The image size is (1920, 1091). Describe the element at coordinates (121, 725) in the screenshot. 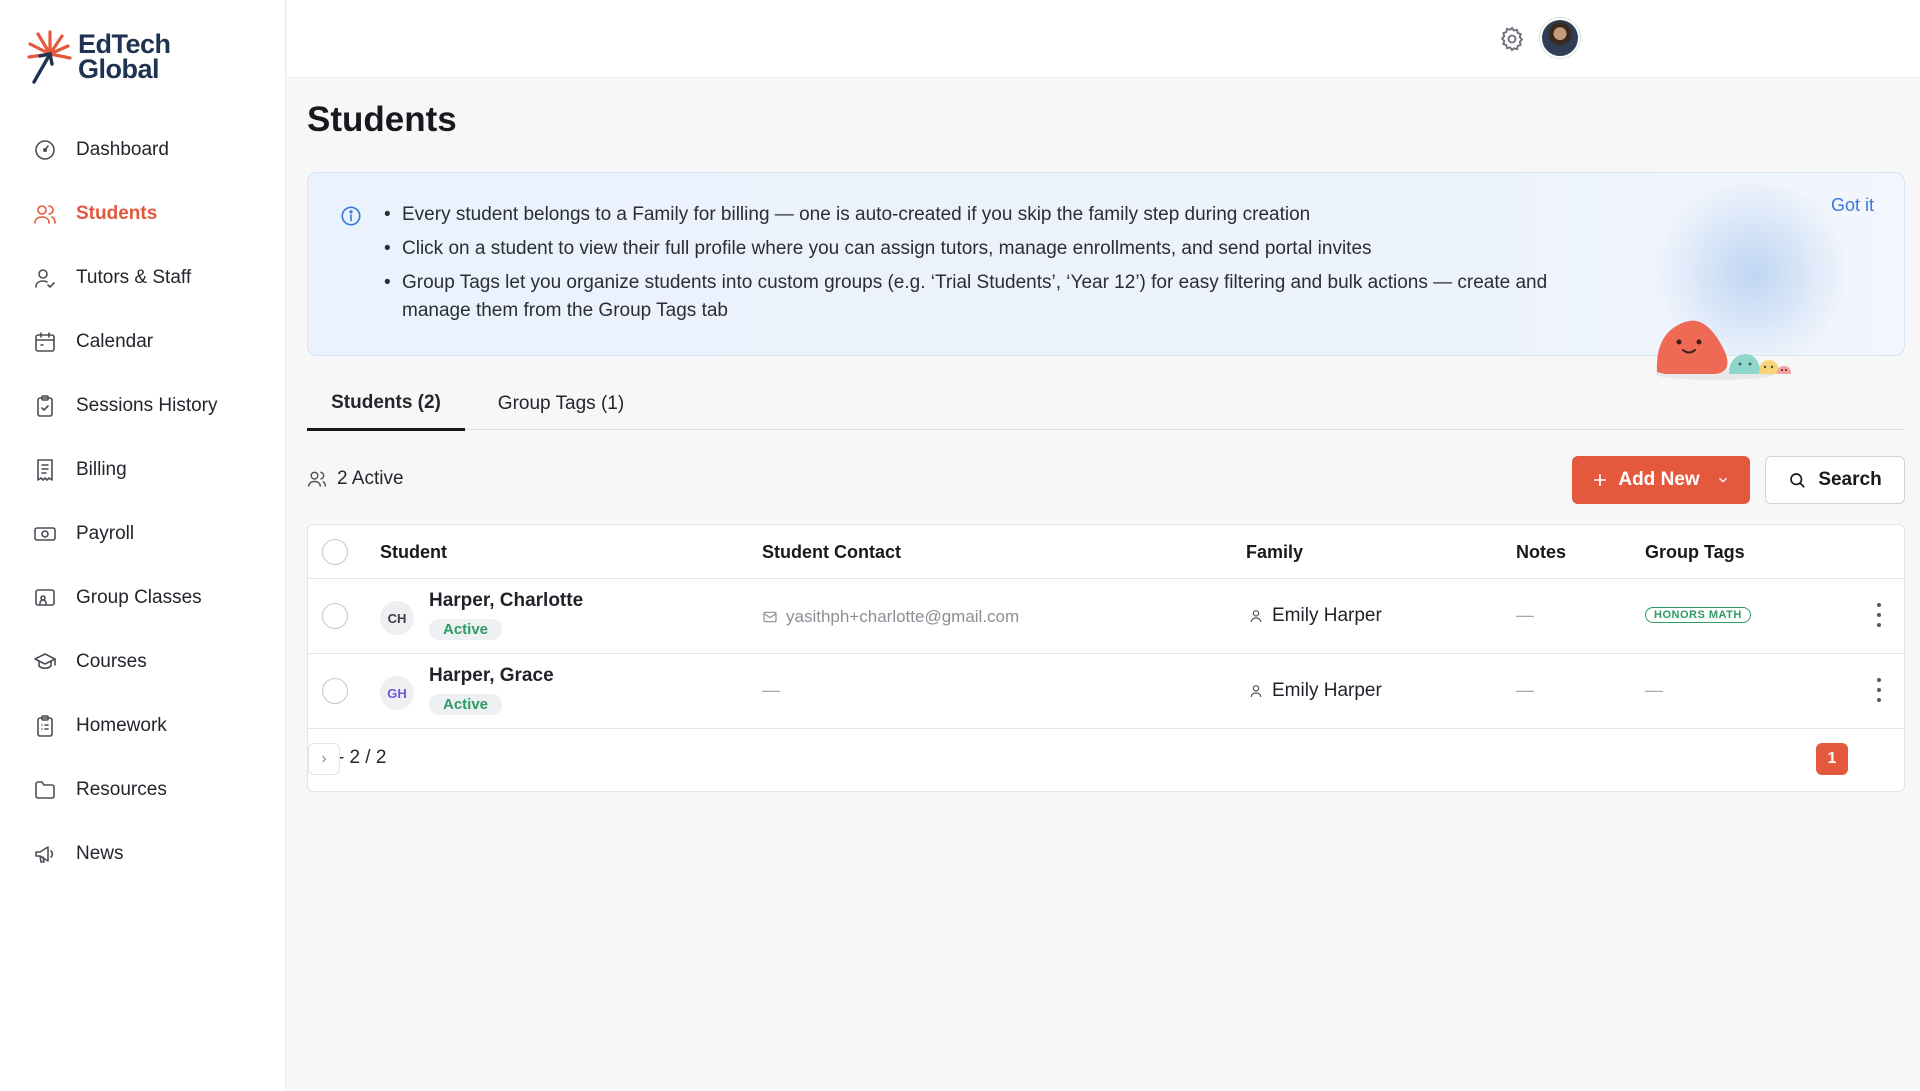

I see `sidebar-item-label: Homework` at that location.